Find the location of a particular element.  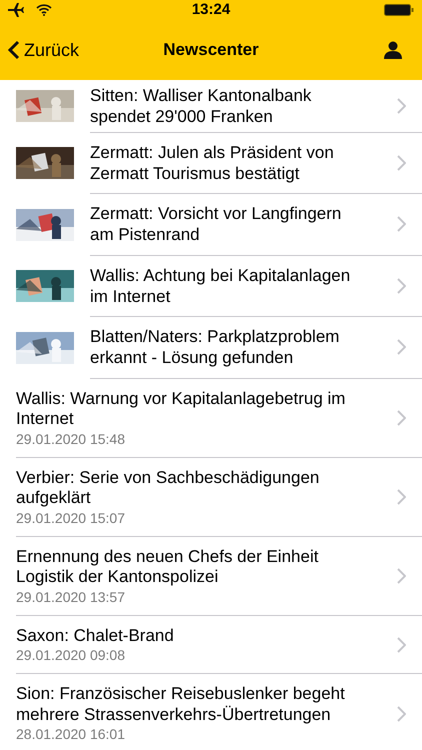

back-button: Zurück is located at coordinates (44, 50).